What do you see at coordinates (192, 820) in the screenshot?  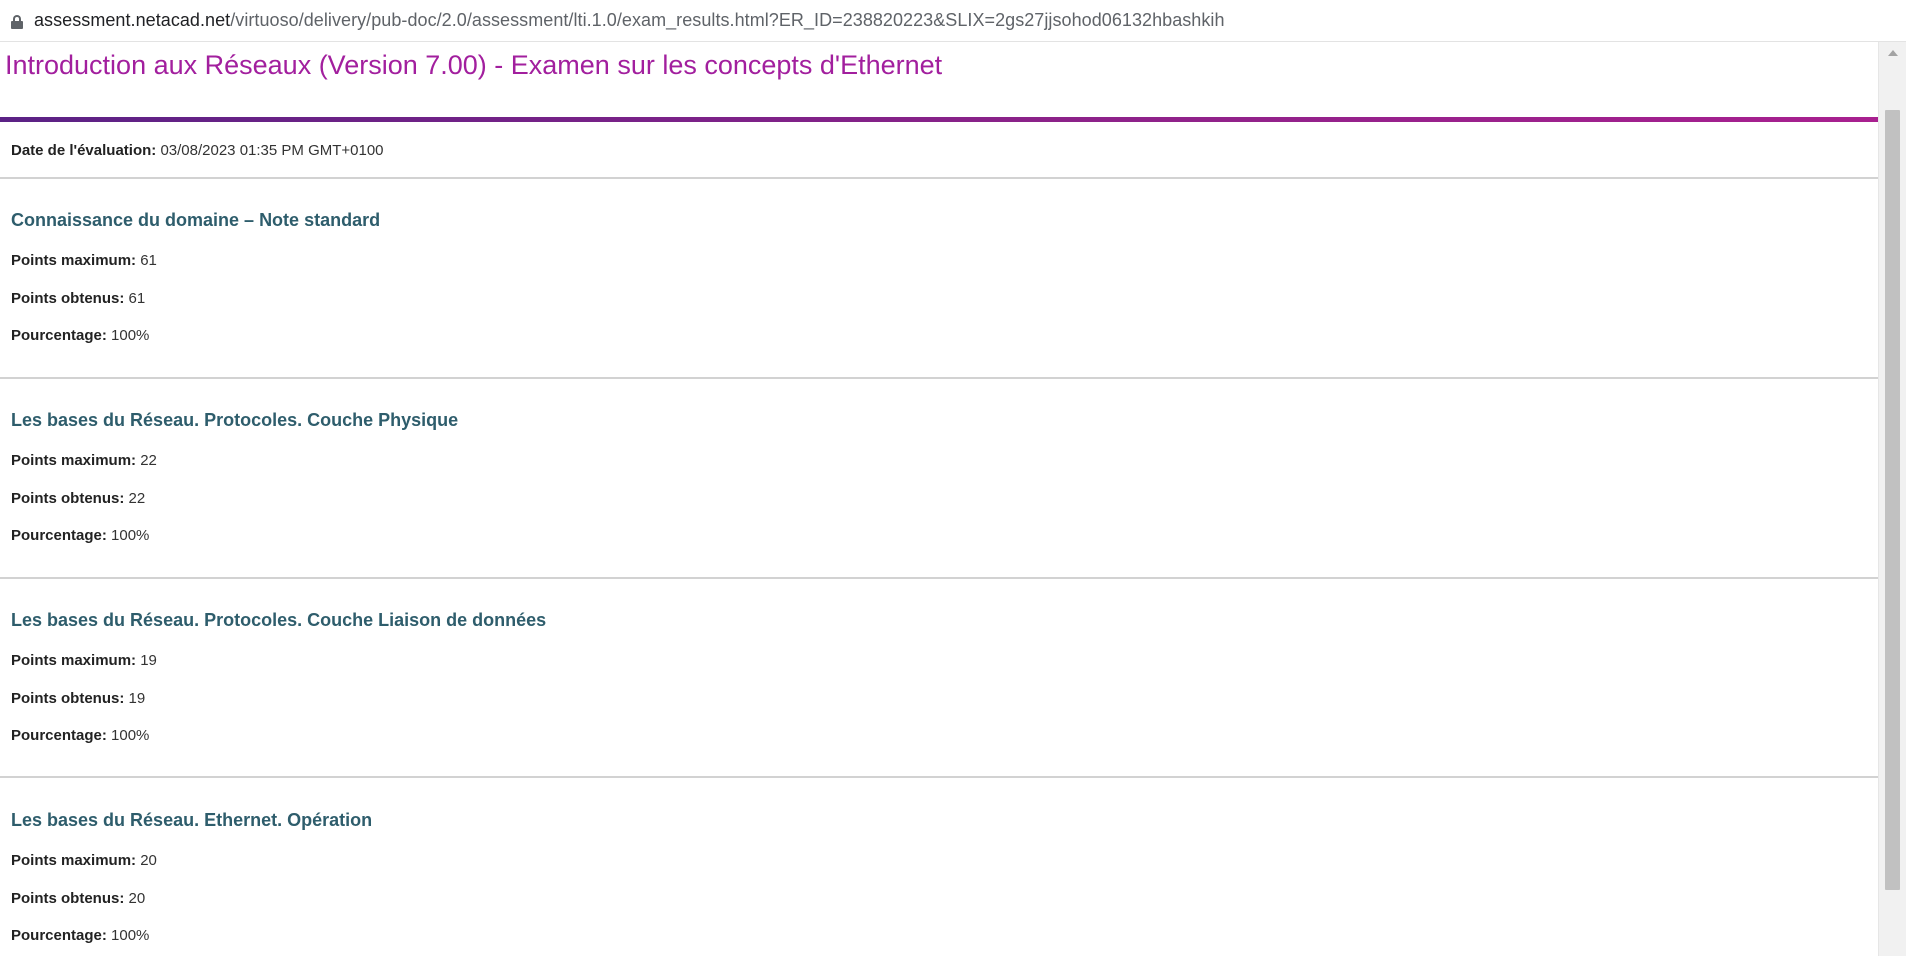 I see `section-title: Les bases du Réseau. Ethernet. Opération` at bounding box center [192, 820].